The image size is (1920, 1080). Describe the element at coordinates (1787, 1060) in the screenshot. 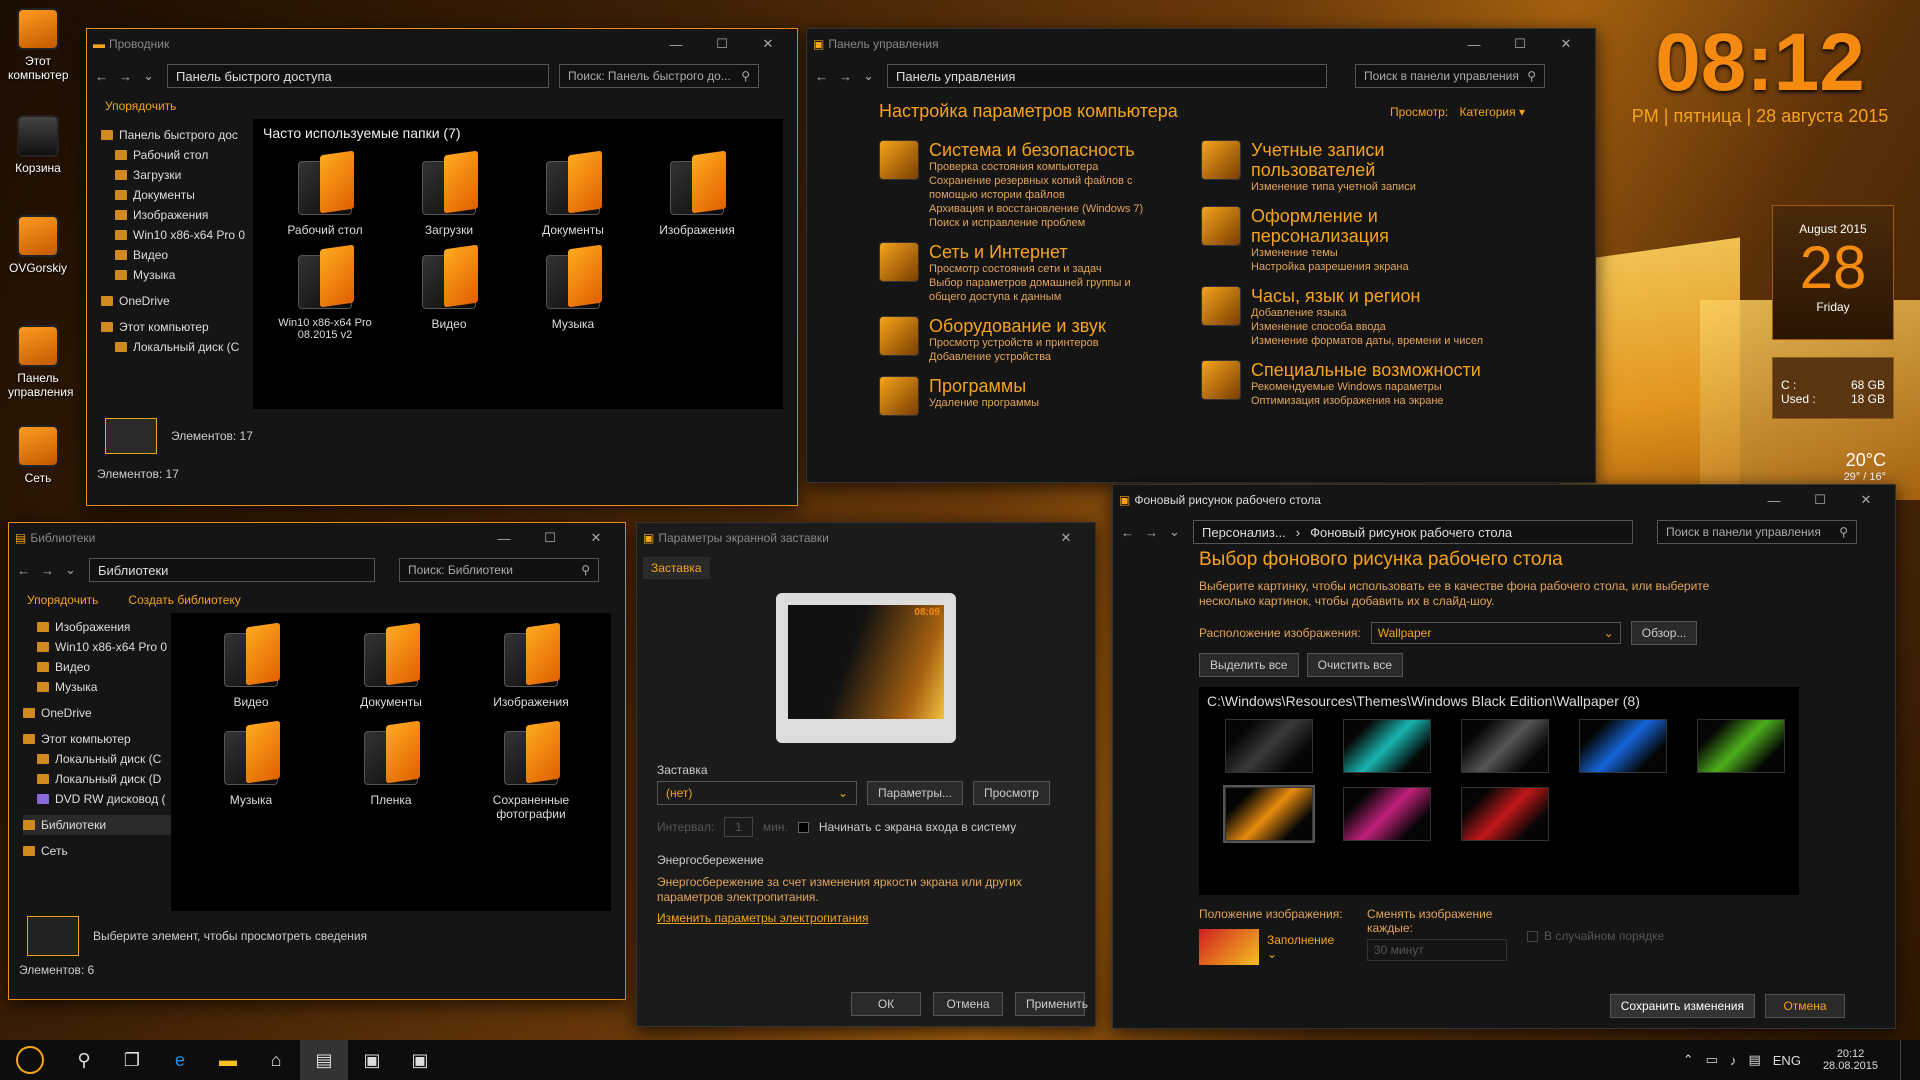

I see `language-indicator: ENG` at that location.